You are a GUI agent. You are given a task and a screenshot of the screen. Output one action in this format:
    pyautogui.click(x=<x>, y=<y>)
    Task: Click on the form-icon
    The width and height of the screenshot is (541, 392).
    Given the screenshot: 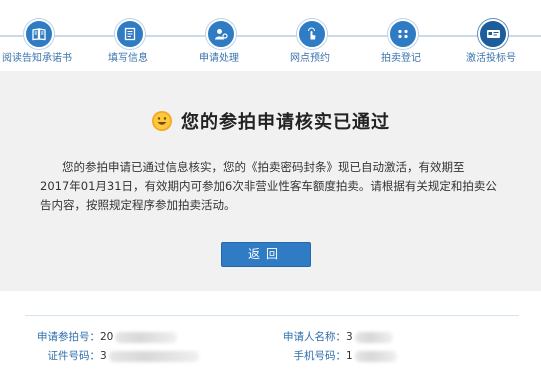 What is the action you would take?
    pyautogui.click(x=130, y=34)
    